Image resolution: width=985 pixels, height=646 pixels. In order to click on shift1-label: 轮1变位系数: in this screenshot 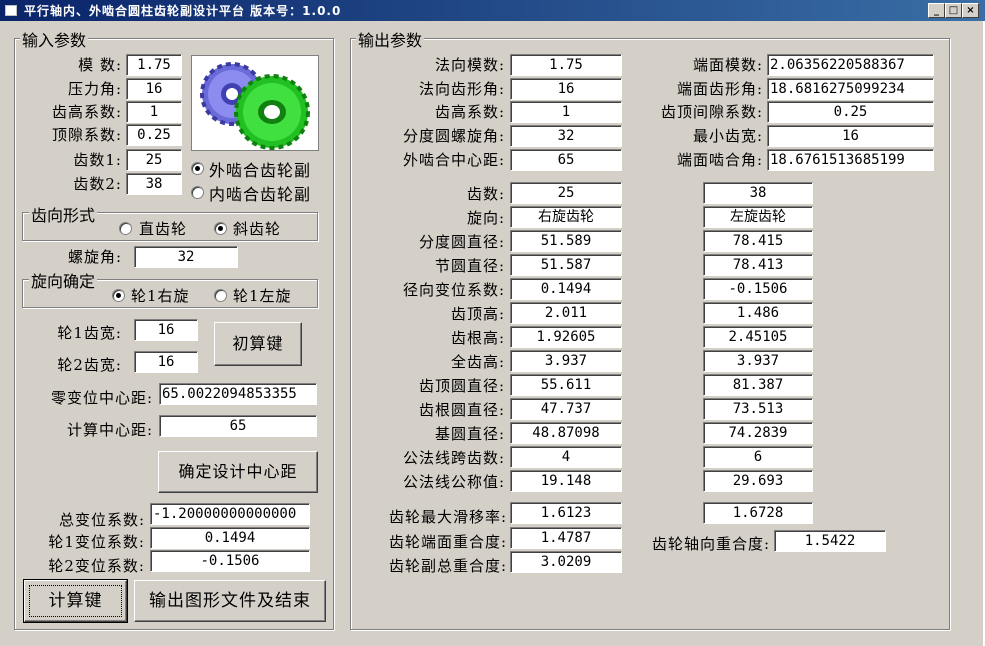, I will do `click(96, 542)`.